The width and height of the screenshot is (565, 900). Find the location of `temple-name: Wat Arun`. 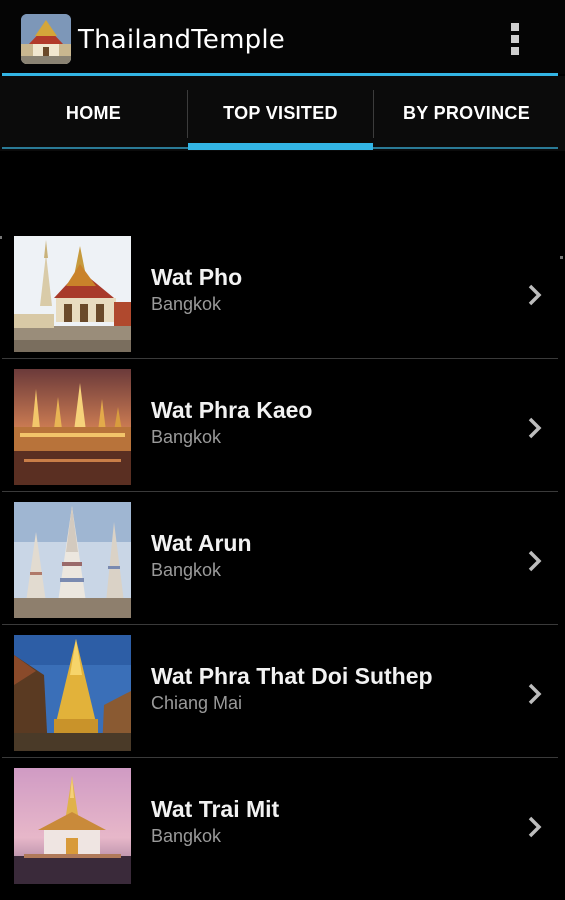

temple-name: Wat Arun is located at coordinates (201, 543).